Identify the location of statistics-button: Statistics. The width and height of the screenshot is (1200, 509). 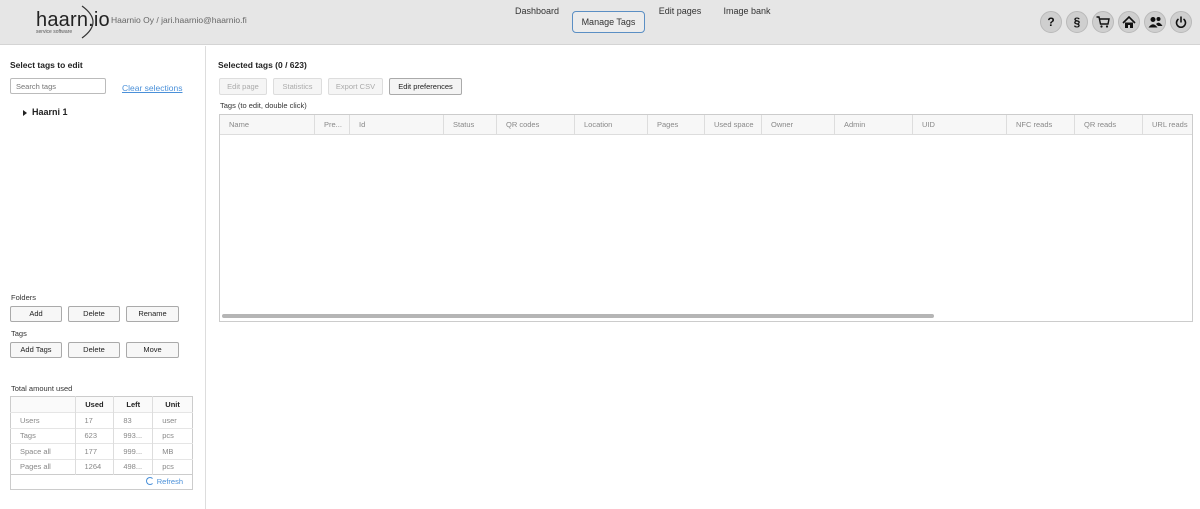
(297, 86).